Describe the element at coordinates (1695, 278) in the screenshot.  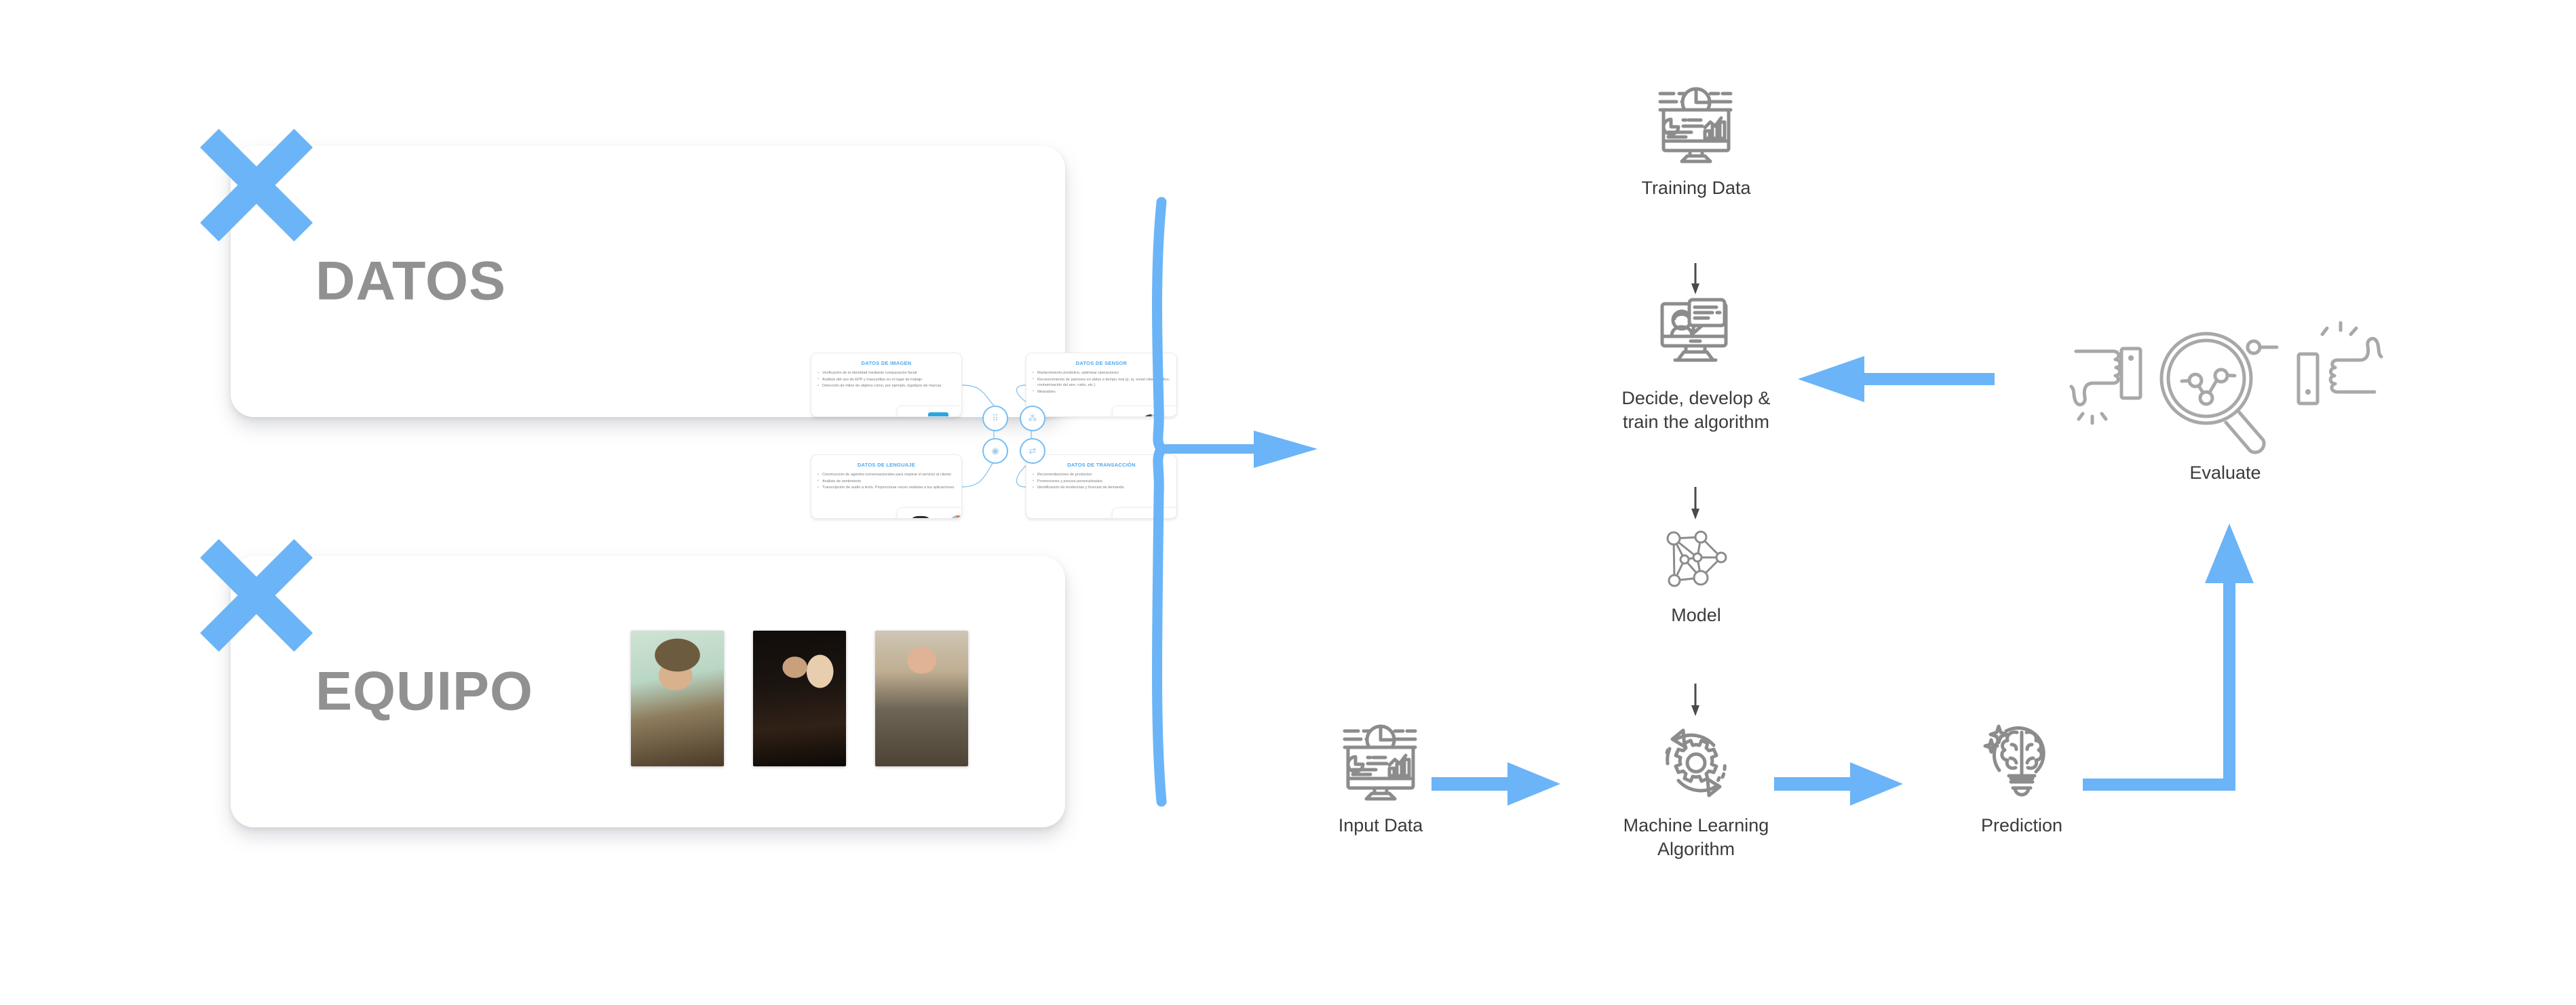
I see `arrow-training-to-decide` at that location.